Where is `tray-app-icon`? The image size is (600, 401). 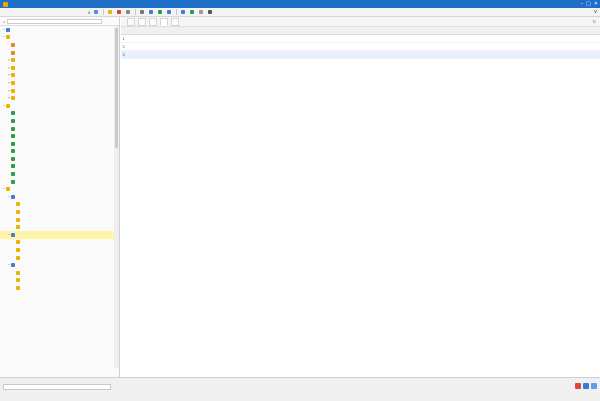
tray-app-icon is located at coordinates (578, 386).